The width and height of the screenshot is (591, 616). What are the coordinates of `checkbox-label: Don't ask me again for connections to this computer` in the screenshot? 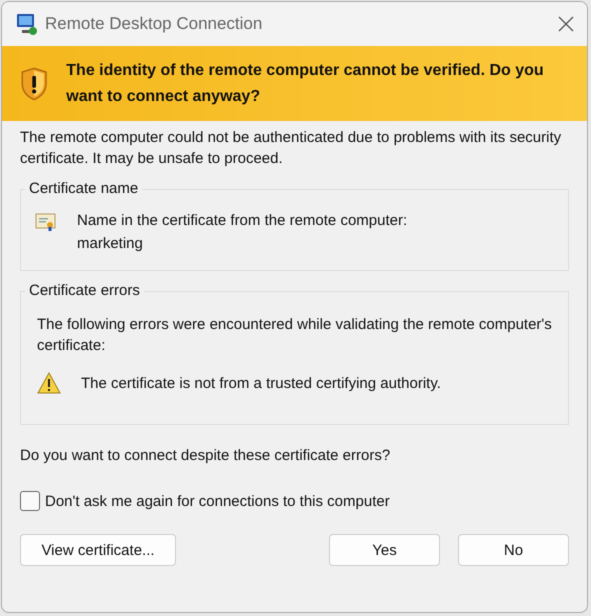 It's located at (217, 501).